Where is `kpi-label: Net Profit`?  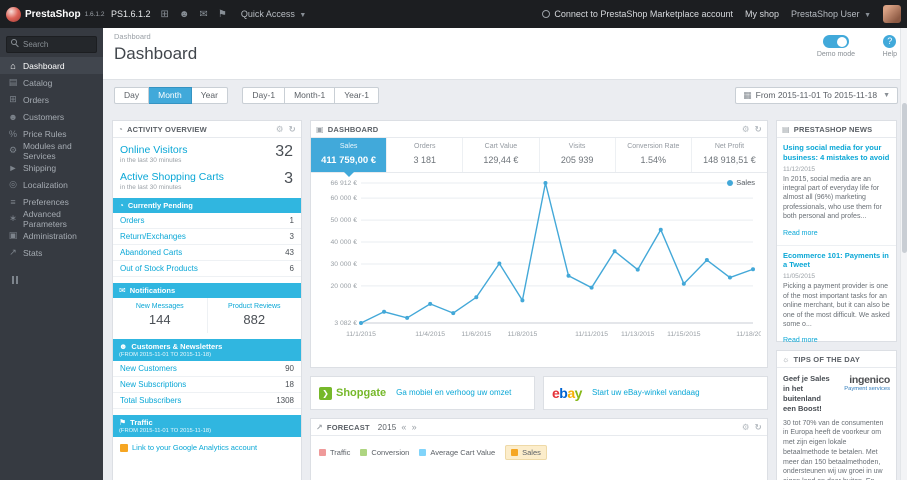
kpi-label: Net Profit is located at coordinates (729, 146).